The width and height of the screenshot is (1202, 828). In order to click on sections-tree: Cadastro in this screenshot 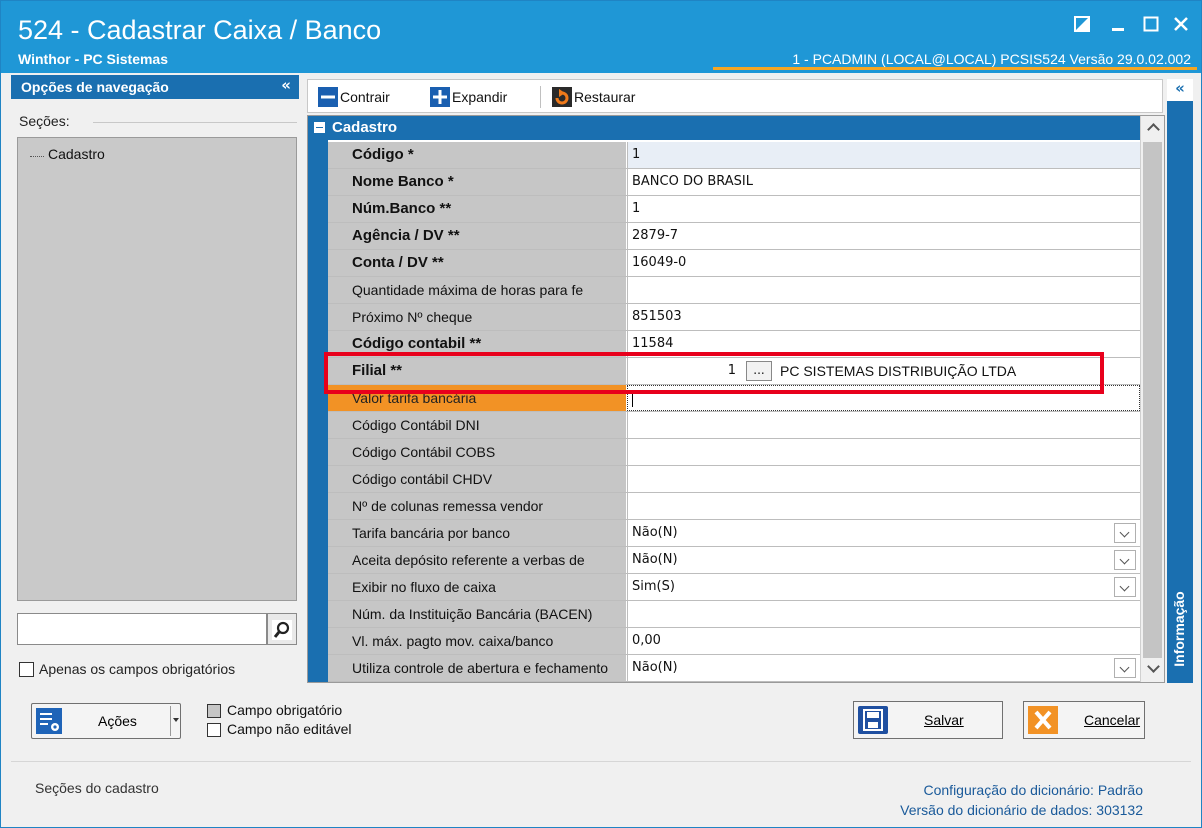, I will do `click(157, 369)`.